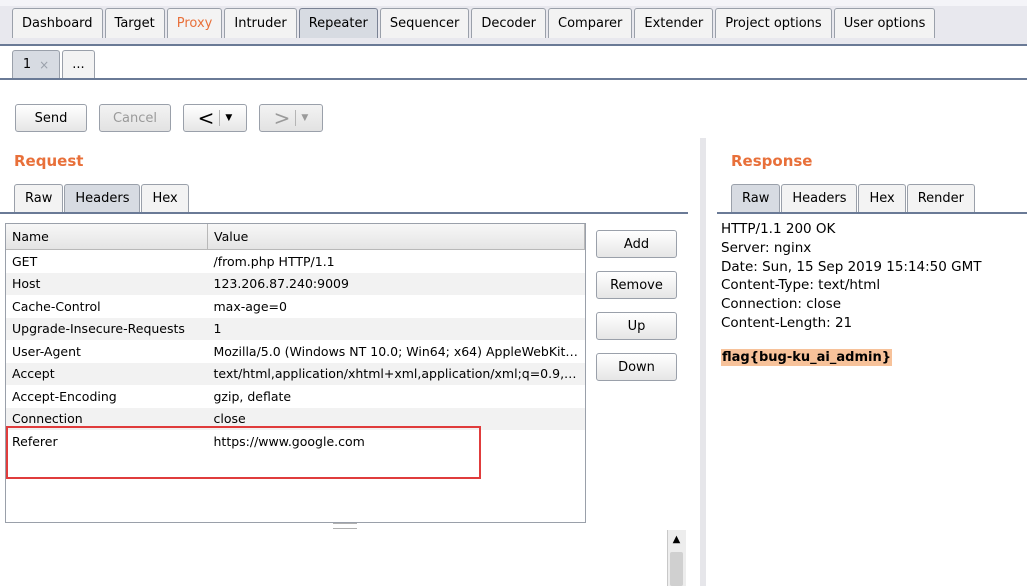 The image size is (1027, 586). I want to click on column-header-value: Value, so click(396, 237).